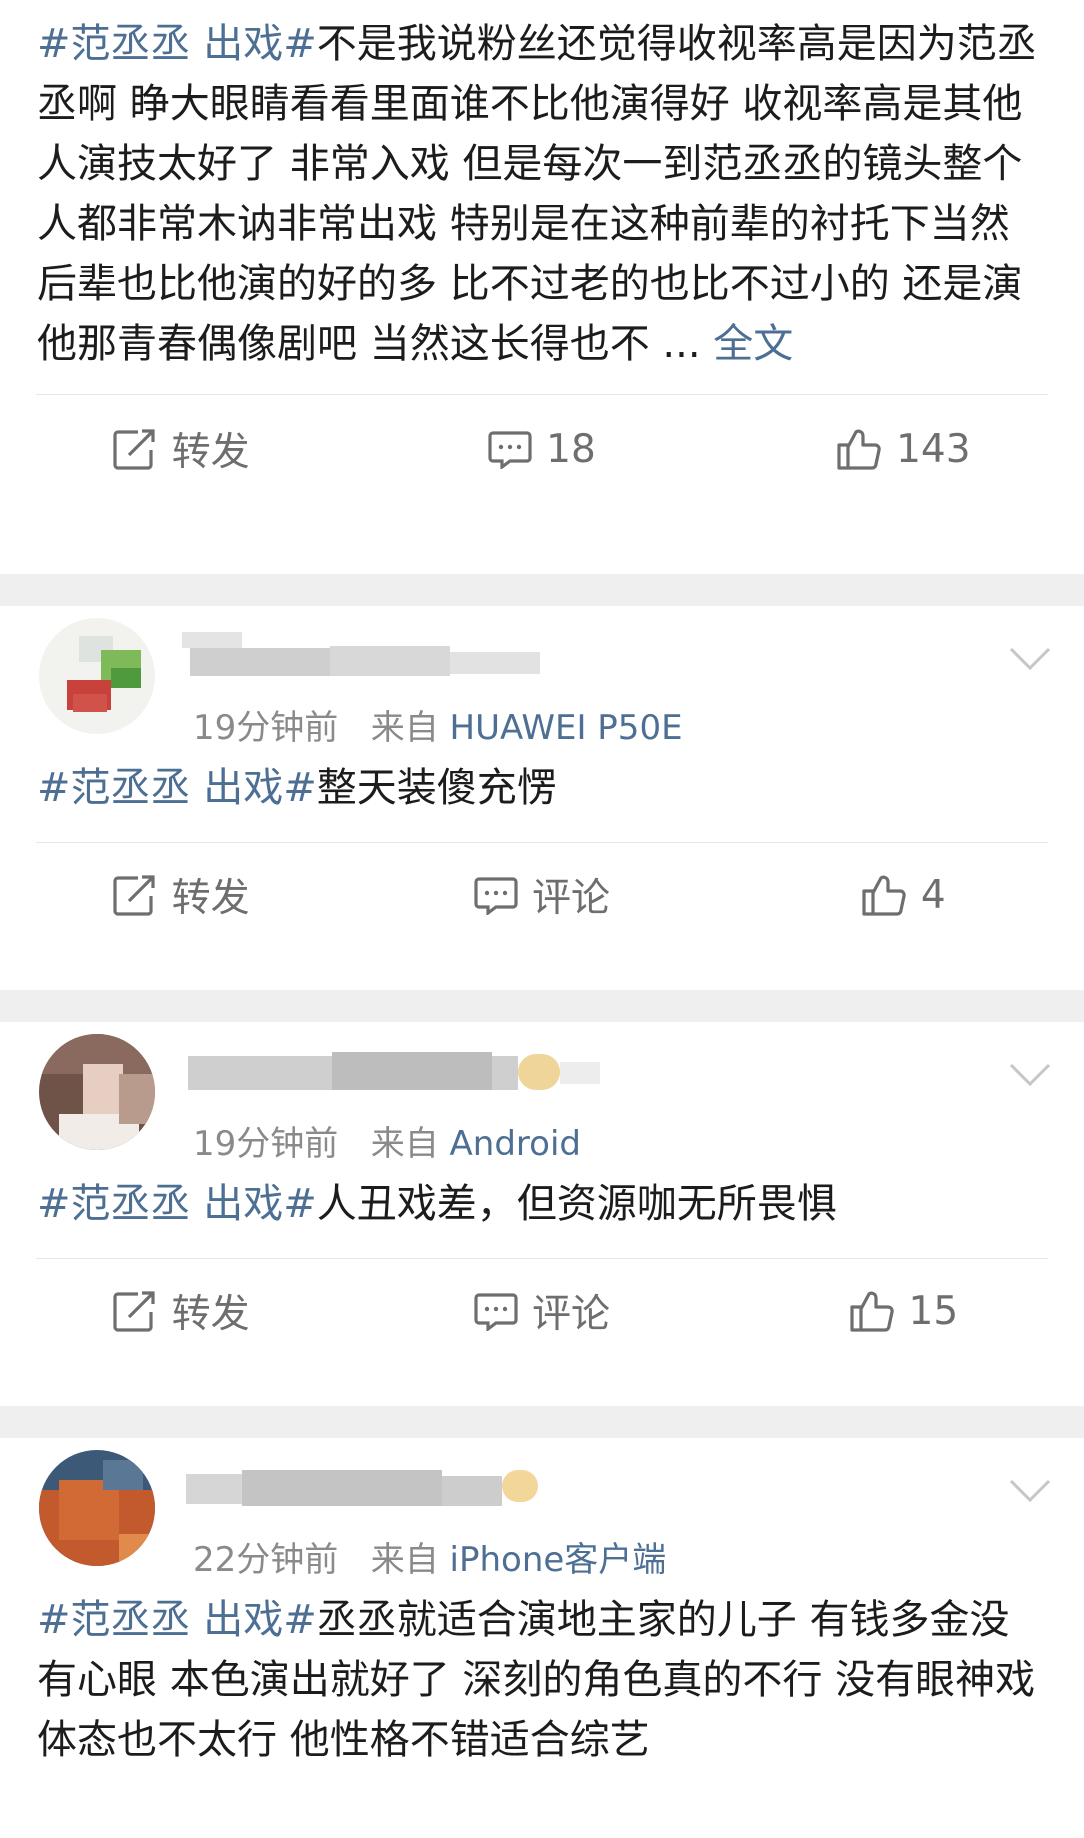 The height and width of the screenshot is (1838, 1084). I want to click on like-button: 143, so click(903, 449).